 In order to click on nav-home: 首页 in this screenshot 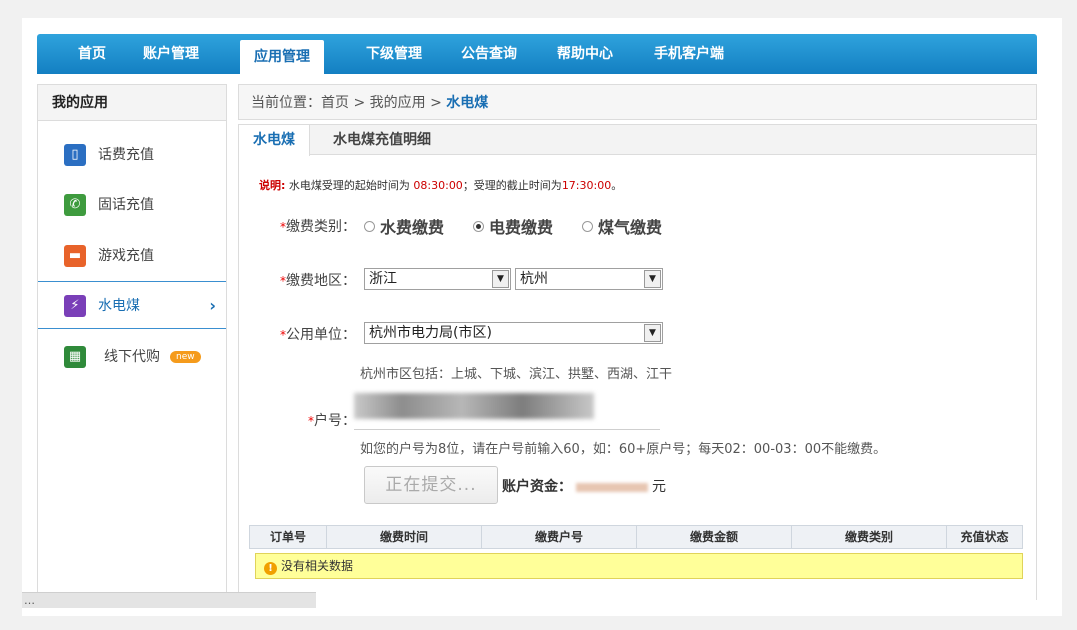, I will do `click(92, 54)`.